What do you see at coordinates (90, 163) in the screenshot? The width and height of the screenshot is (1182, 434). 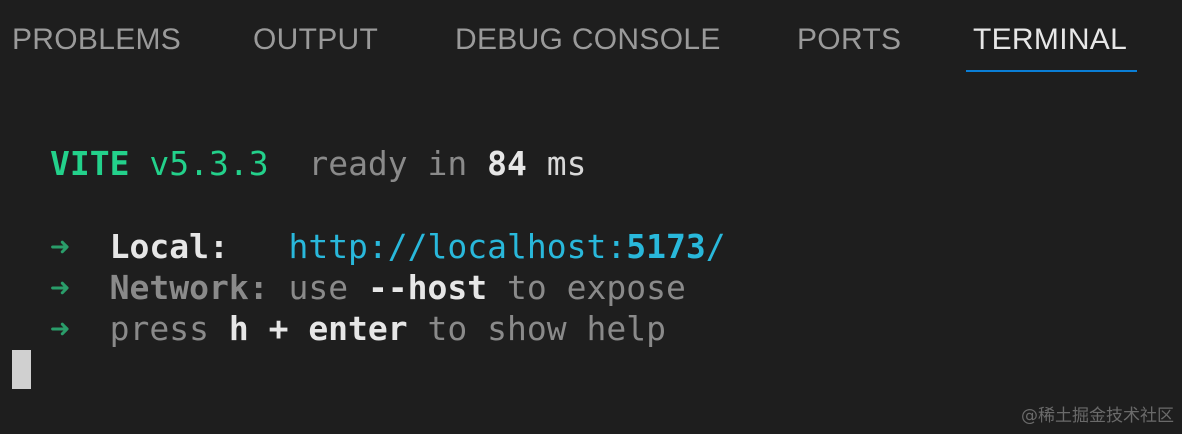 I see `vite-brand: VITE` at bounding box center [90, 163].